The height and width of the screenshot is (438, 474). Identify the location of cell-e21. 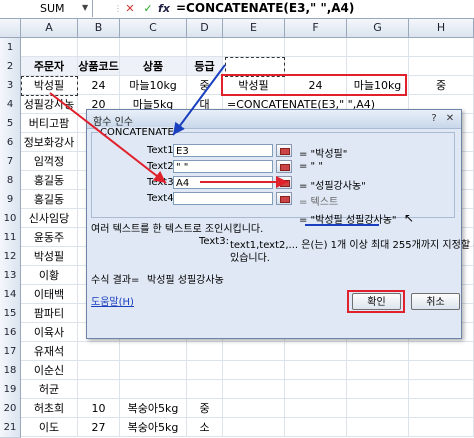
(254, 427).